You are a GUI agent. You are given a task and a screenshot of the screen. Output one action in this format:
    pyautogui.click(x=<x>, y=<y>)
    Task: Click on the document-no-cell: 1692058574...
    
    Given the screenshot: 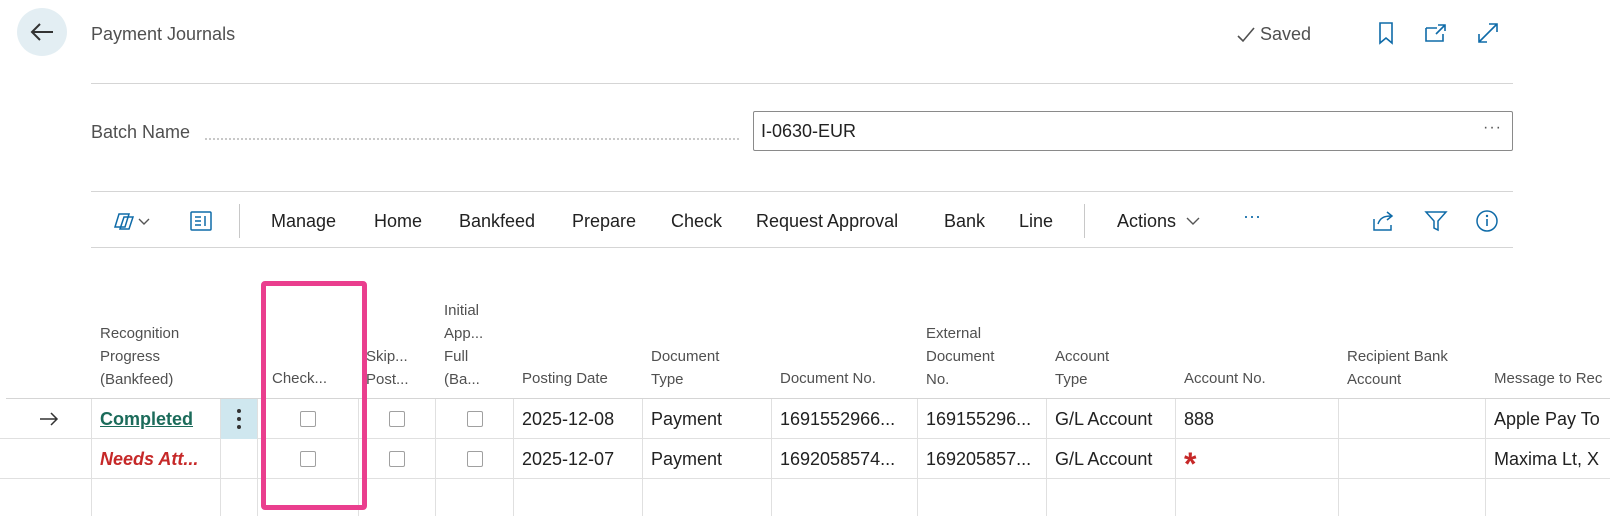 What is the action you would take?
    pyautogui.click(x=845, y=459)
    